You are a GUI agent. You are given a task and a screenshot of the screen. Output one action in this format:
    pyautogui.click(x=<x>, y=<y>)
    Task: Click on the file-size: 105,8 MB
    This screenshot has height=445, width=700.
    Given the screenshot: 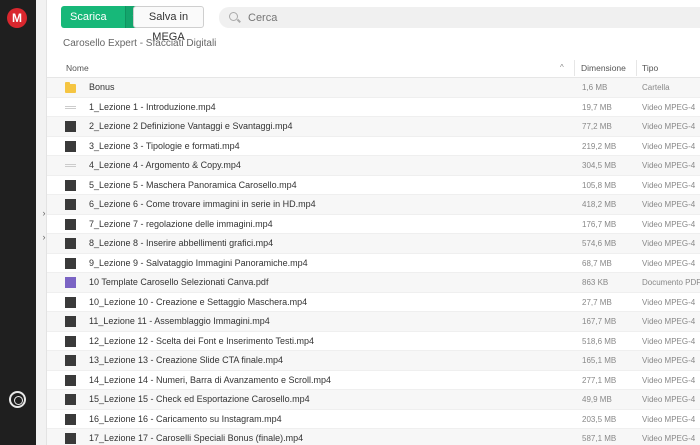 What is the action you would take?
    pyautogui.click(x=599, y=185)
    